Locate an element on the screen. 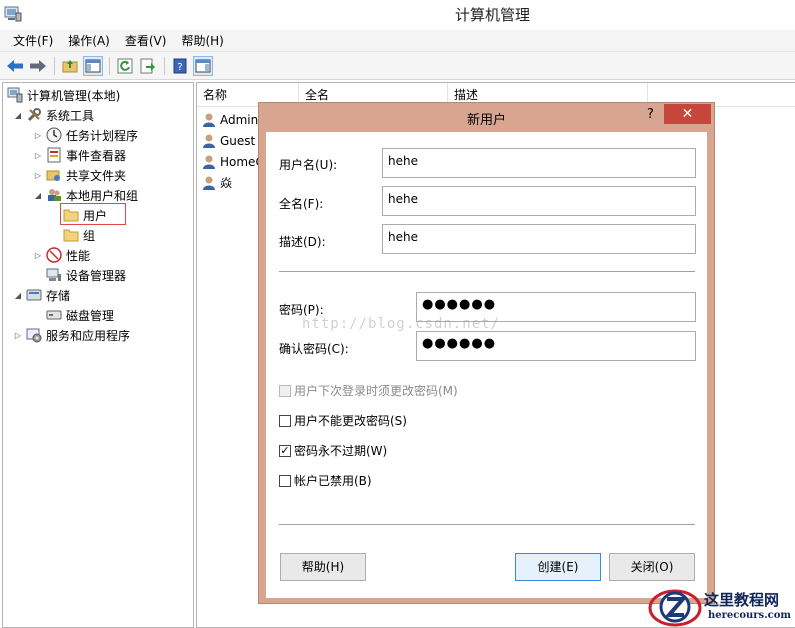  list-item: Admini is located at coordinates (231, 119).